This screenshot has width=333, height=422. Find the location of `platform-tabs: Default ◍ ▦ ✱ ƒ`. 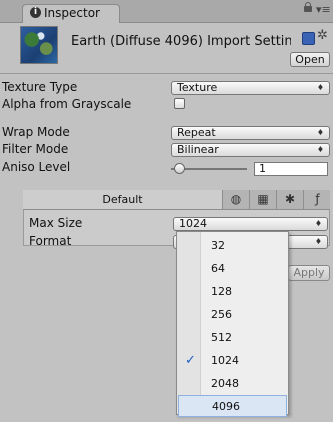

platform-tabs: Default ◍ ▦ ✱ ƒ is located at coordinates (176, 200).